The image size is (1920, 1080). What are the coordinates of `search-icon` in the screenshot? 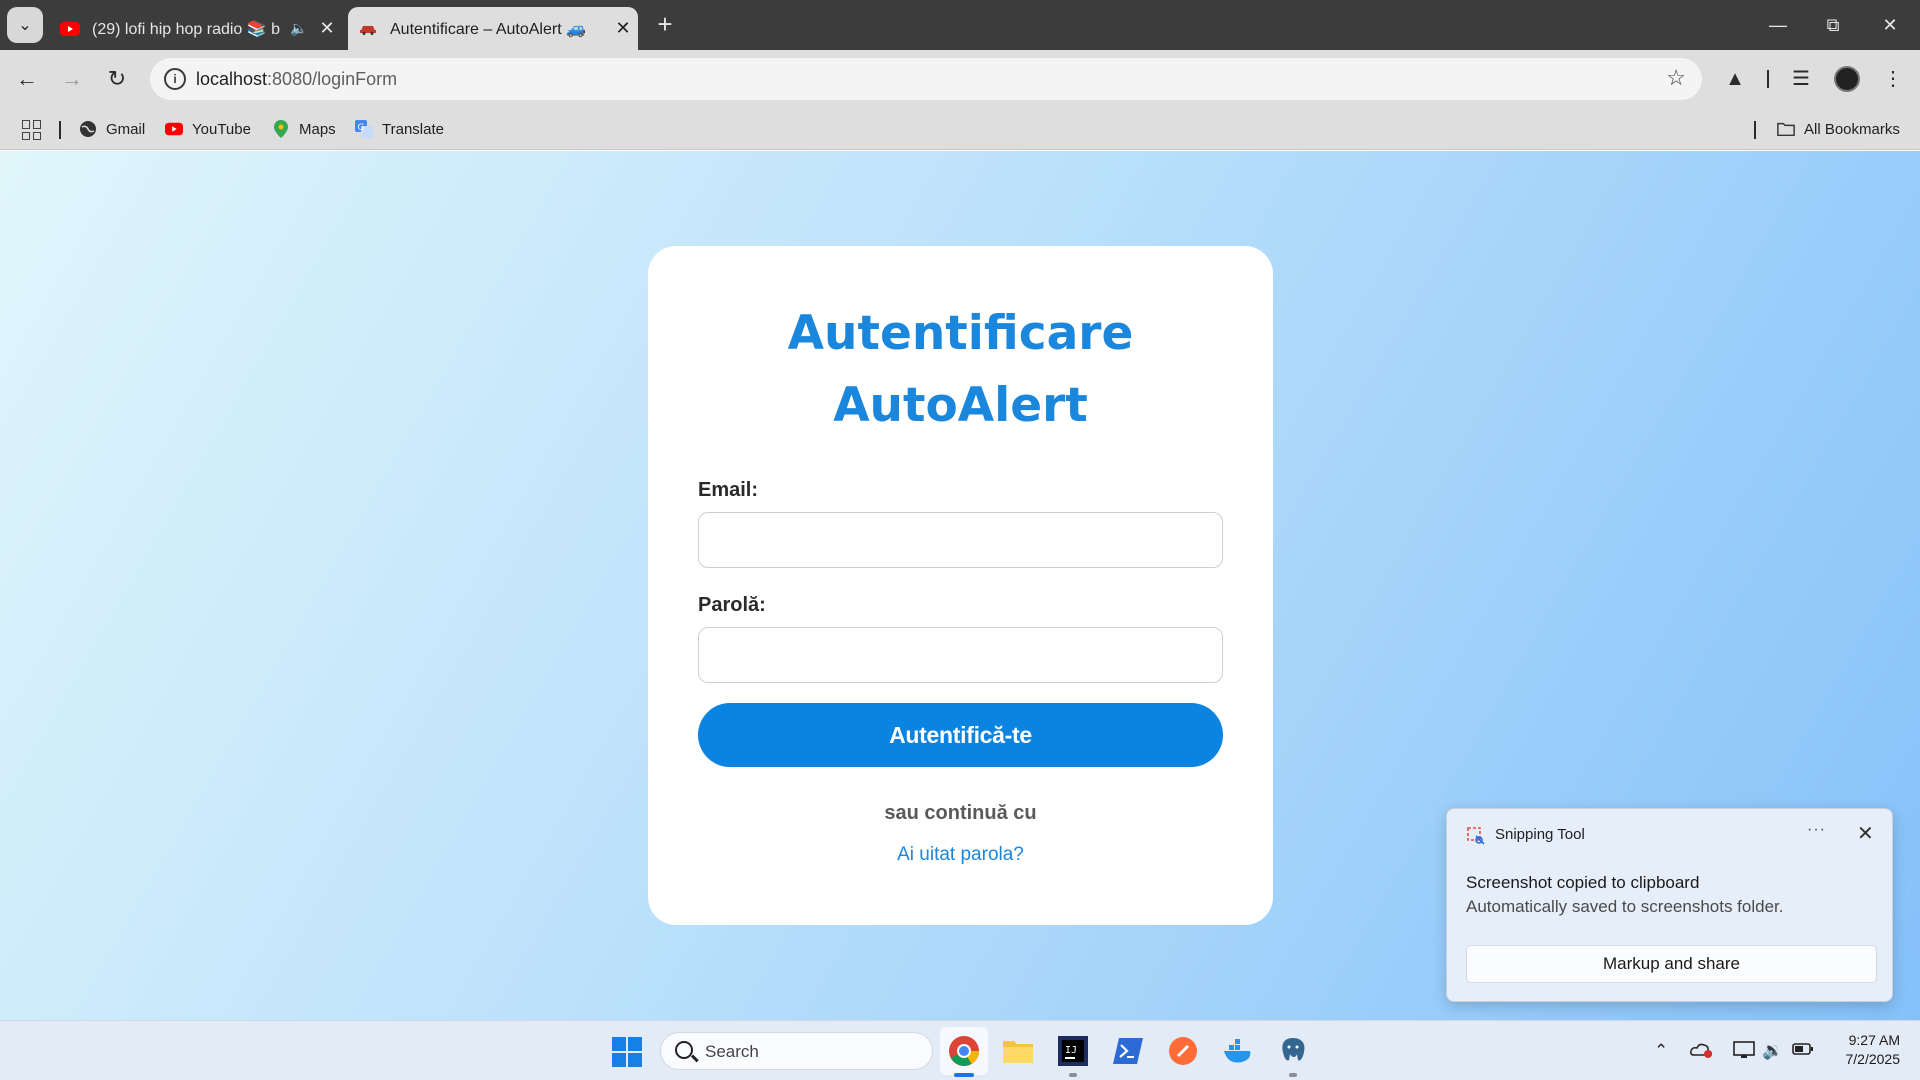 It's located at (684, 1050).